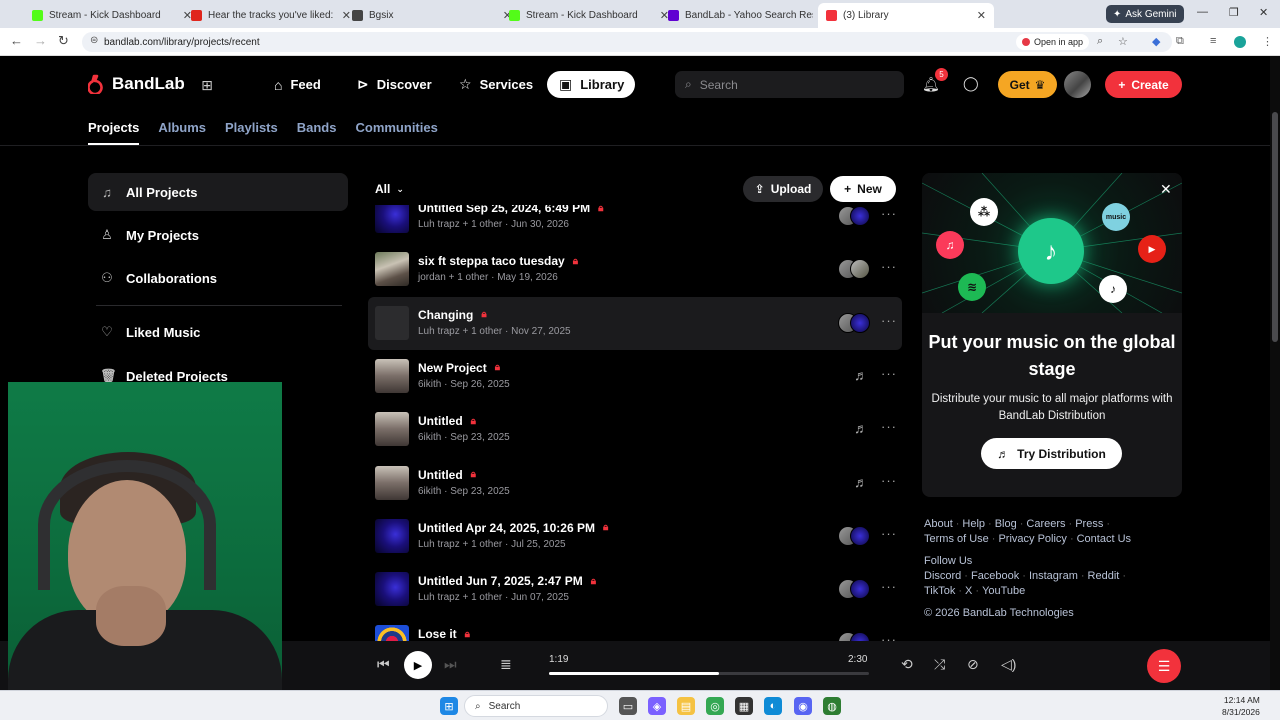 Image resolution: width=1280 pixels, height=720 pixels. What do you see at coordinates (1123, 41) in the screenshot?
I see `bookmark-star-icon: ☆` at bounding box center [1123, 41].